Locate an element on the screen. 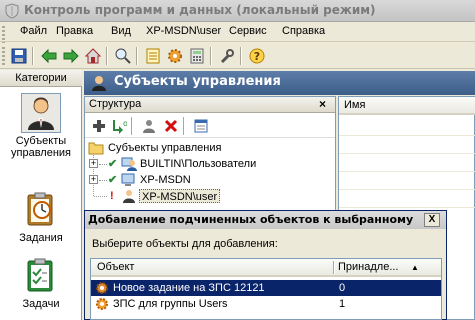 Image resolution: width=475 pixels, height=320 pixels. home-icon is located at coordinates (93, 56).